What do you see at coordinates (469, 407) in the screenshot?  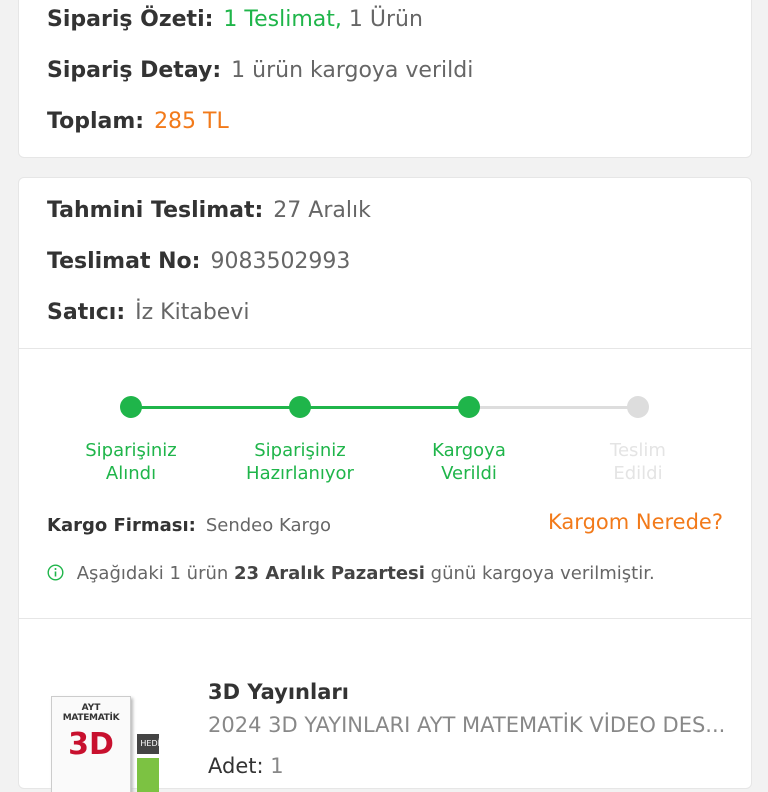 I see `step-dot-shipped` at bounding box center [469, 407].